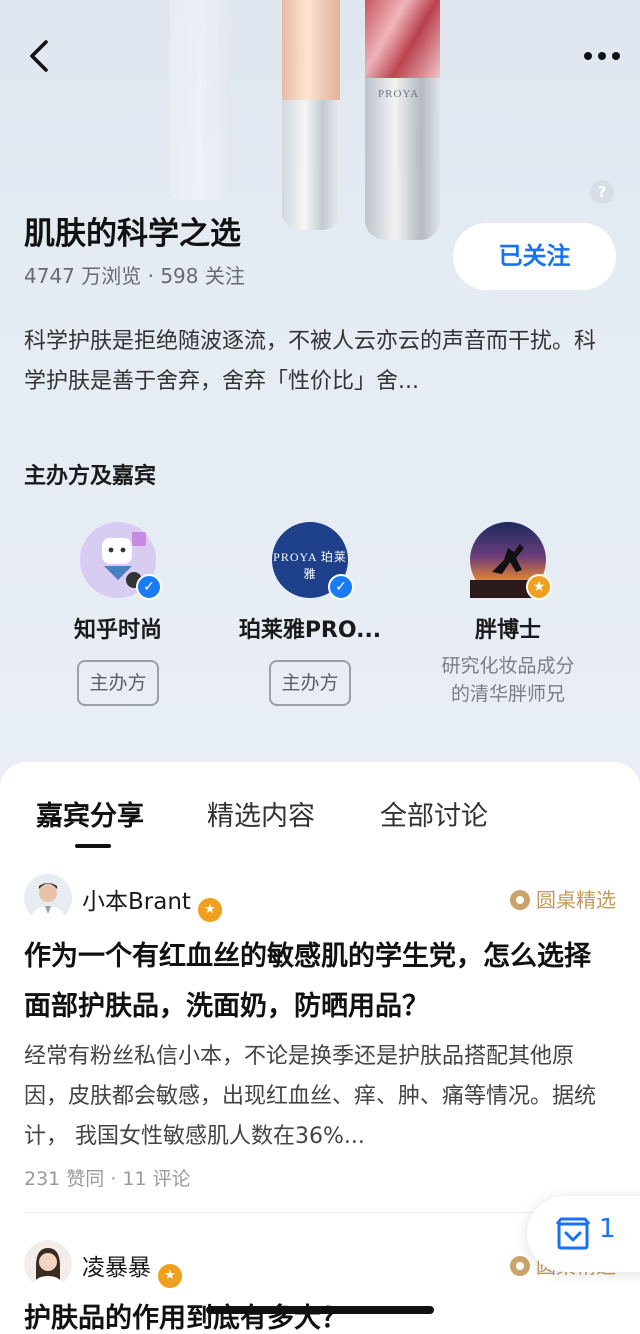  Describe the element at coordinates (534, 256) in the screenshot. I see `follow-button: 已关注` at that location.